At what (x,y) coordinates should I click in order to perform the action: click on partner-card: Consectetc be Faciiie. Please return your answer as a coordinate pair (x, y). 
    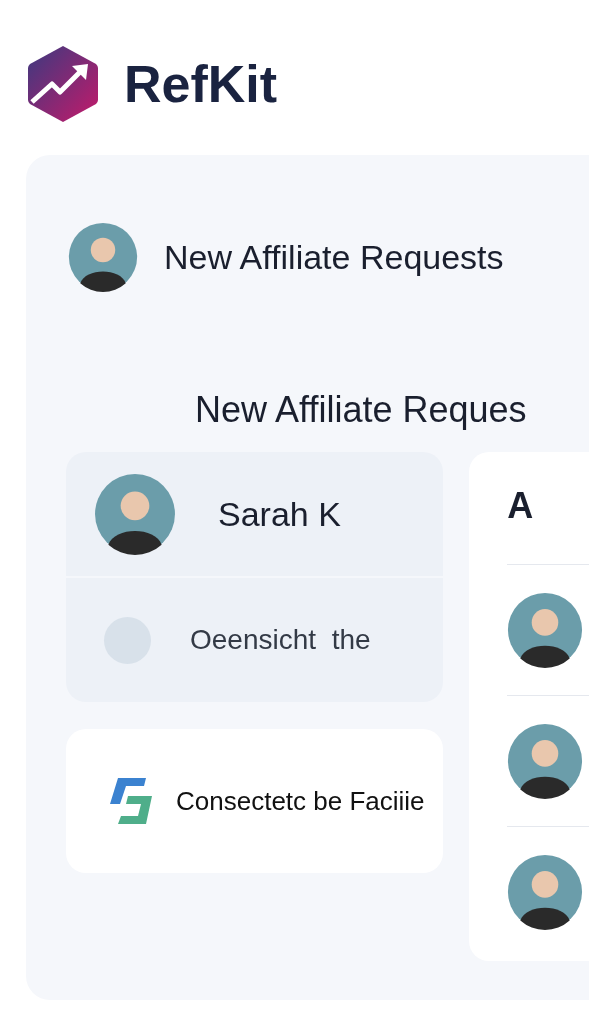
    Looking at the image, I should click on (255, 801).